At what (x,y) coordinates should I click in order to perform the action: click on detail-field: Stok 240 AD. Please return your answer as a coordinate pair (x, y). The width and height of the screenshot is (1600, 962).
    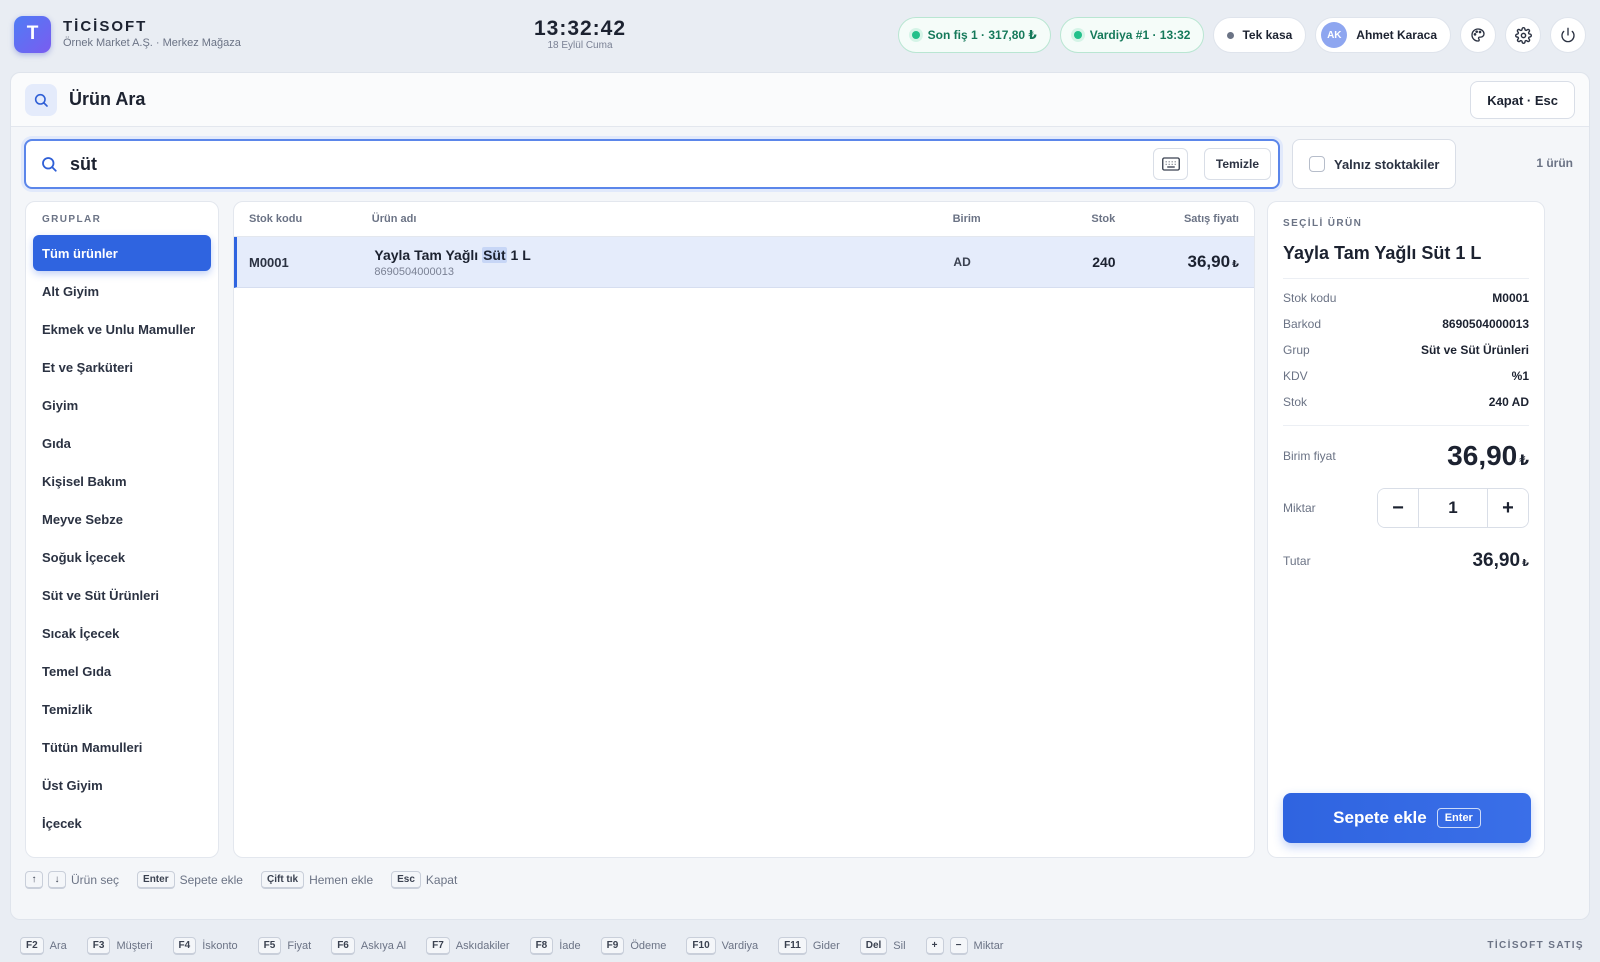
    Looking at the image, I should click on (1406, 402).